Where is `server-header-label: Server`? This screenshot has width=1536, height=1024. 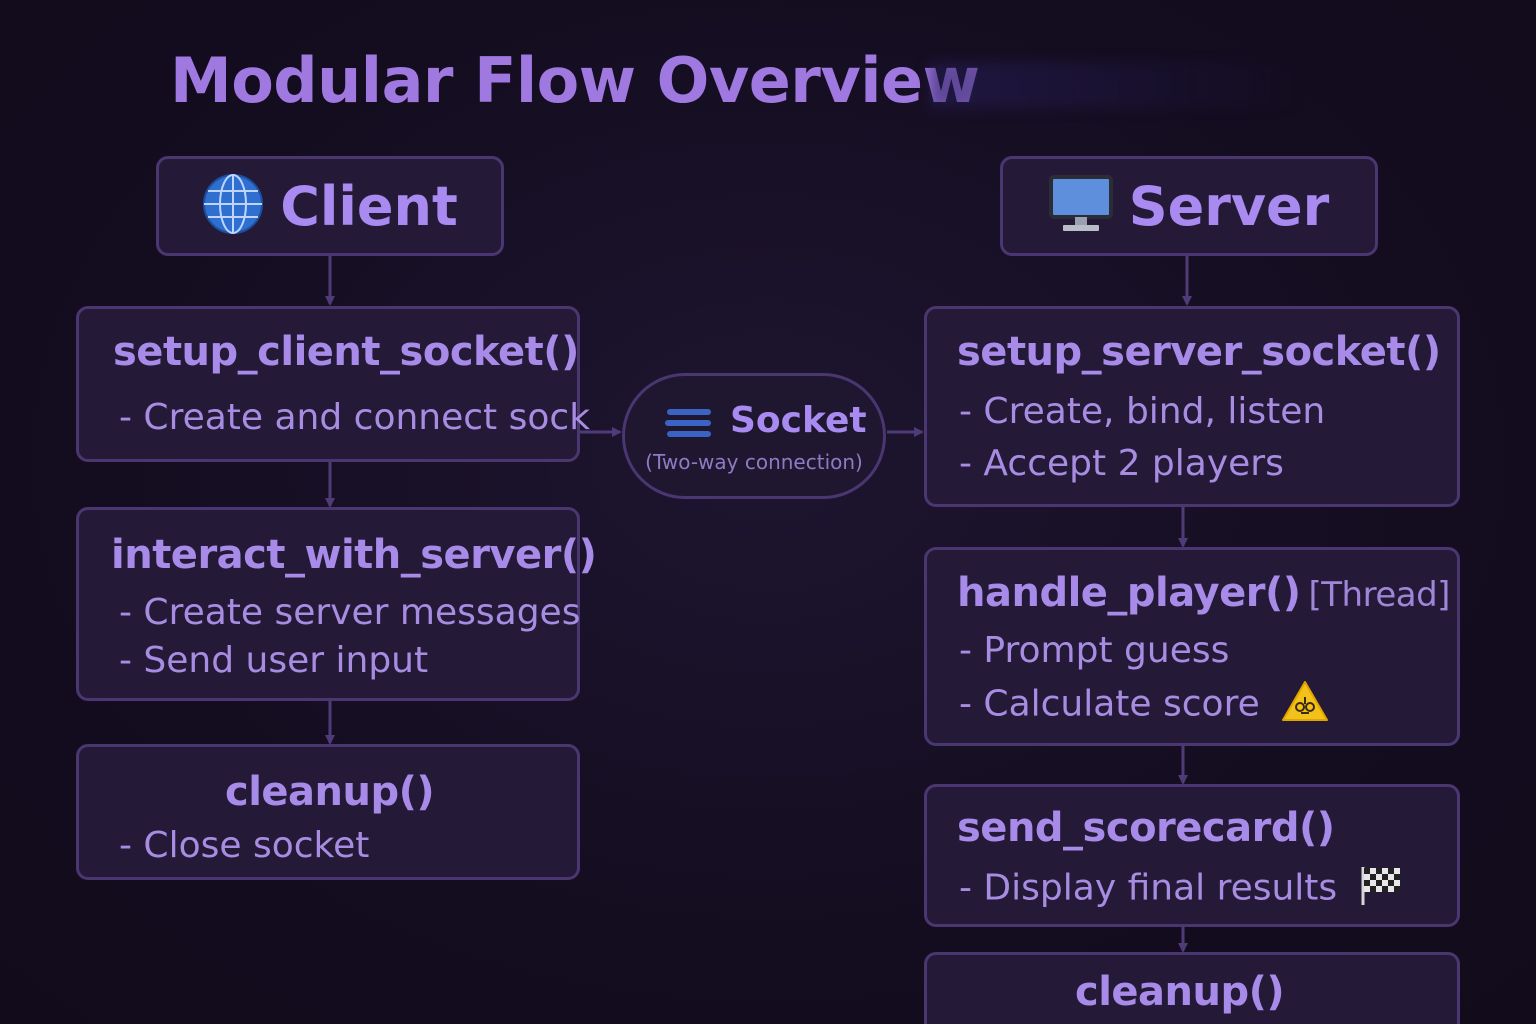
server-header-label: Server is located at coordinates (1229, 206).